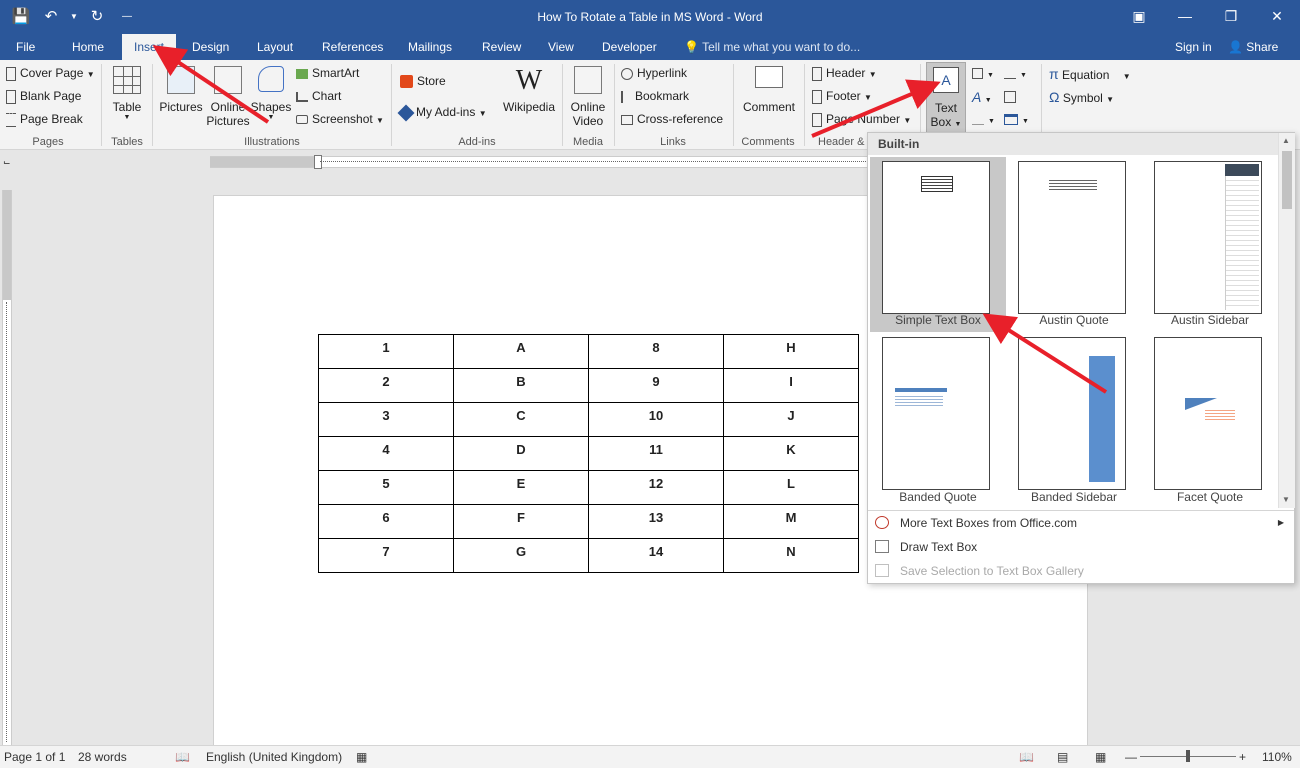  I want to click on table-cell: 1, so click(386, 351).